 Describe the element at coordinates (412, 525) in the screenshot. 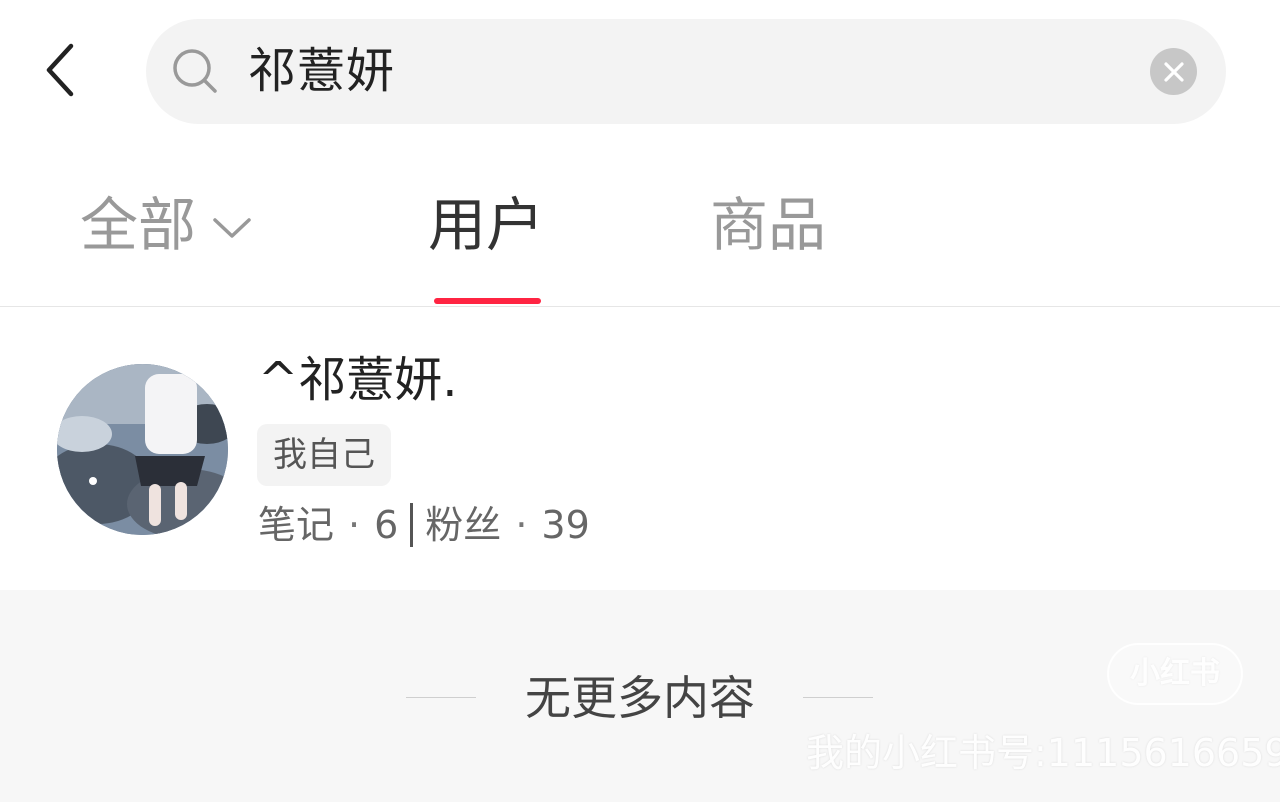

I see `stats-divider` at that location.